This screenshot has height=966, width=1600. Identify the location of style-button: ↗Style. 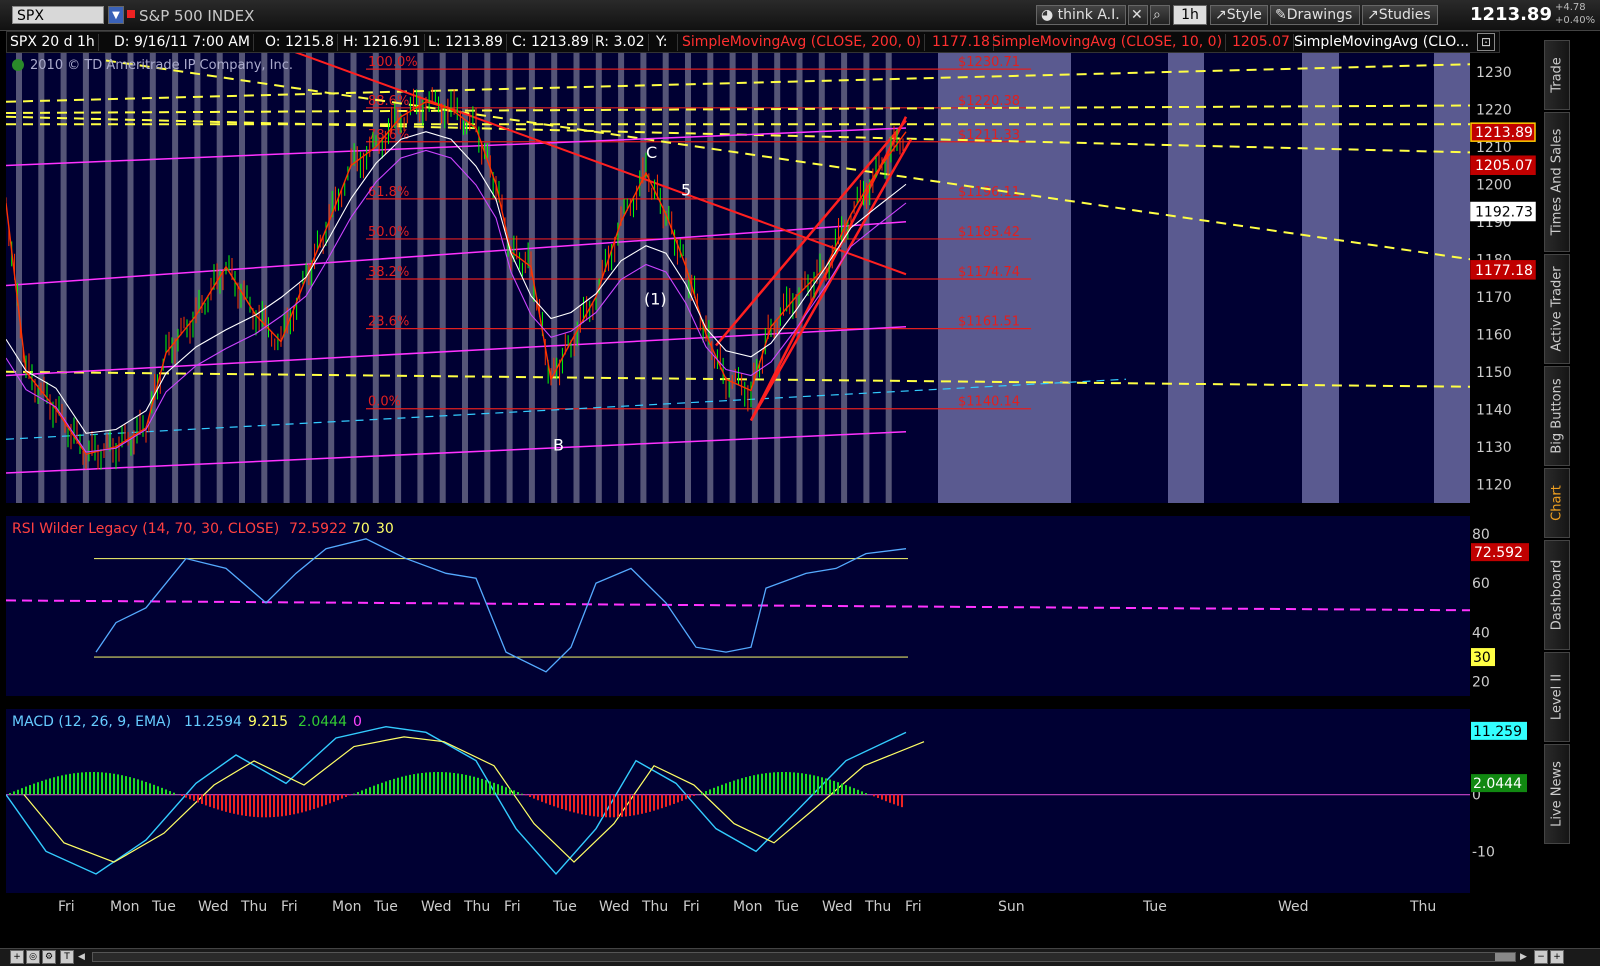
(1239, 15).